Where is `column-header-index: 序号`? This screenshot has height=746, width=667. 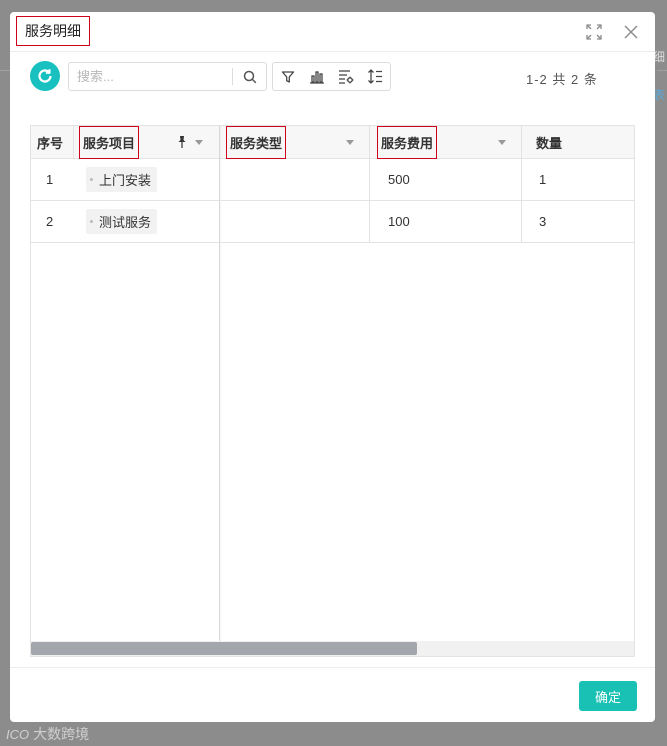 column-header-index: 序号 is located at coordinates (57, 142).